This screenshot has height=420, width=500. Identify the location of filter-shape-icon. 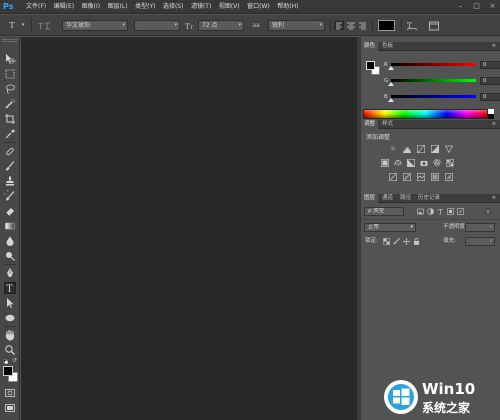
(450, 211).